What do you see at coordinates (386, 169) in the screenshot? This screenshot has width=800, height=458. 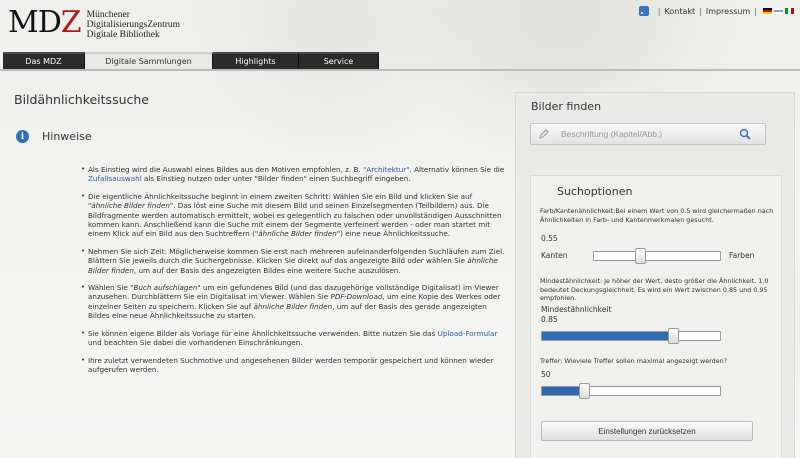 I see `architektur-link: "Architektur"` at bounding box center [386, 169].